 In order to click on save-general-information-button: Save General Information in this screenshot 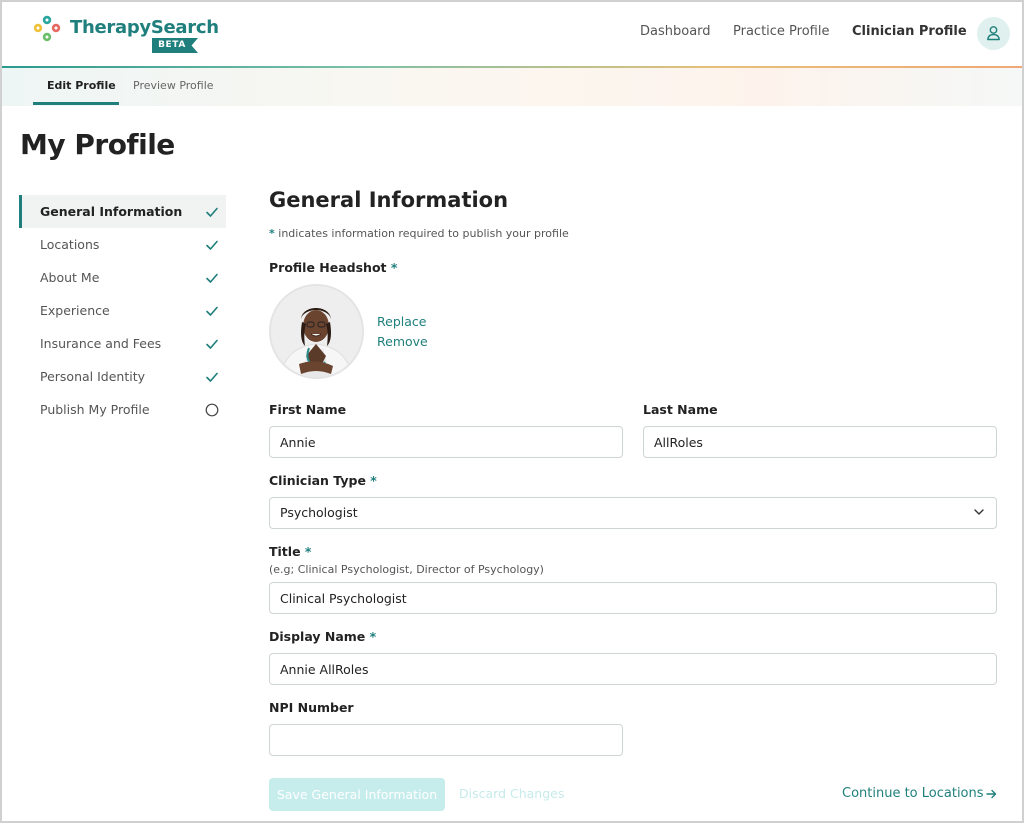, I will do `click(357, 794)`.